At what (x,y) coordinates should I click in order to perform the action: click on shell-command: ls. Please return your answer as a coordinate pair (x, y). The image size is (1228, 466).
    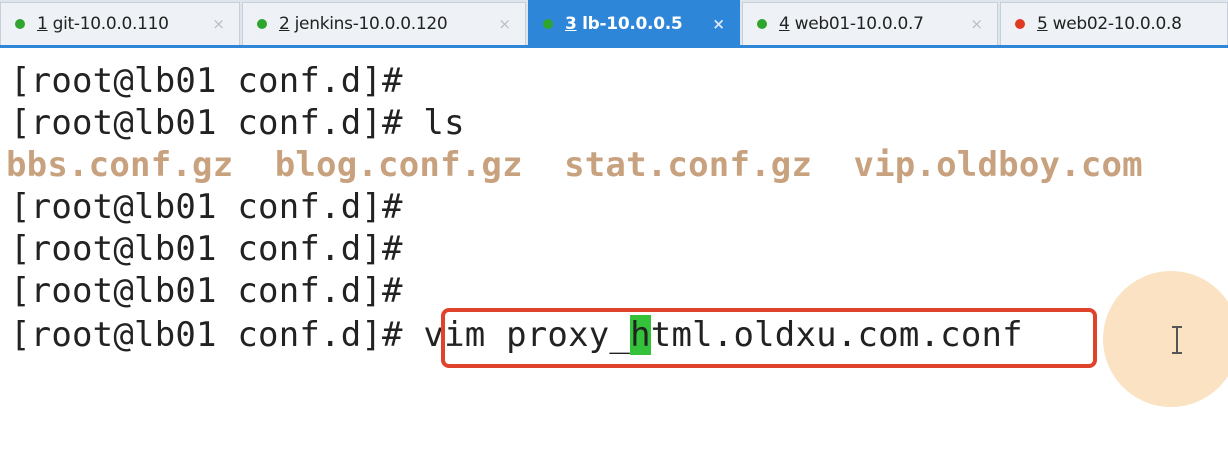
    Looking at the image, I should click on (433, 123).